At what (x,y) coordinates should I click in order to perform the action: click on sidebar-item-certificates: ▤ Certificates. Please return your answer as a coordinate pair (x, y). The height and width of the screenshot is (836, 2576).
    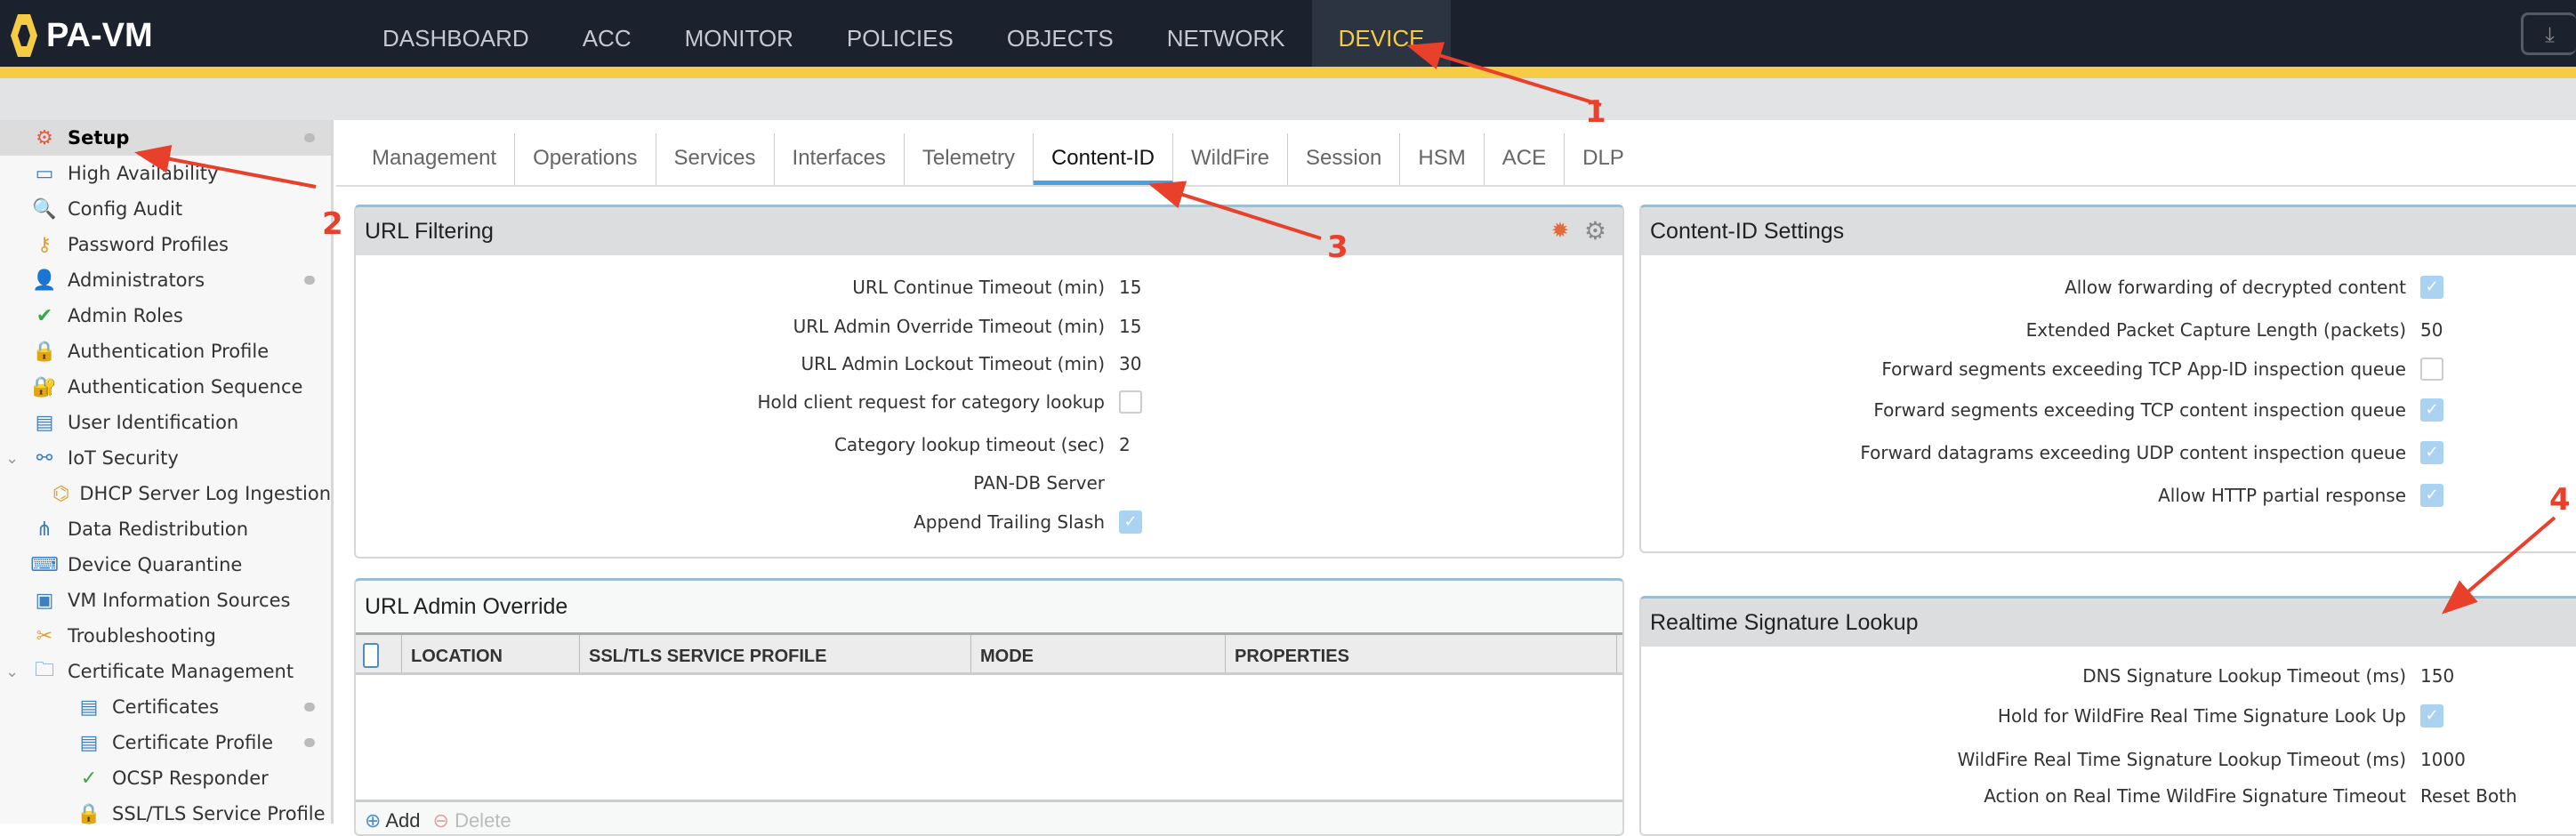
    Looking at the image, I should click on (165, 707).